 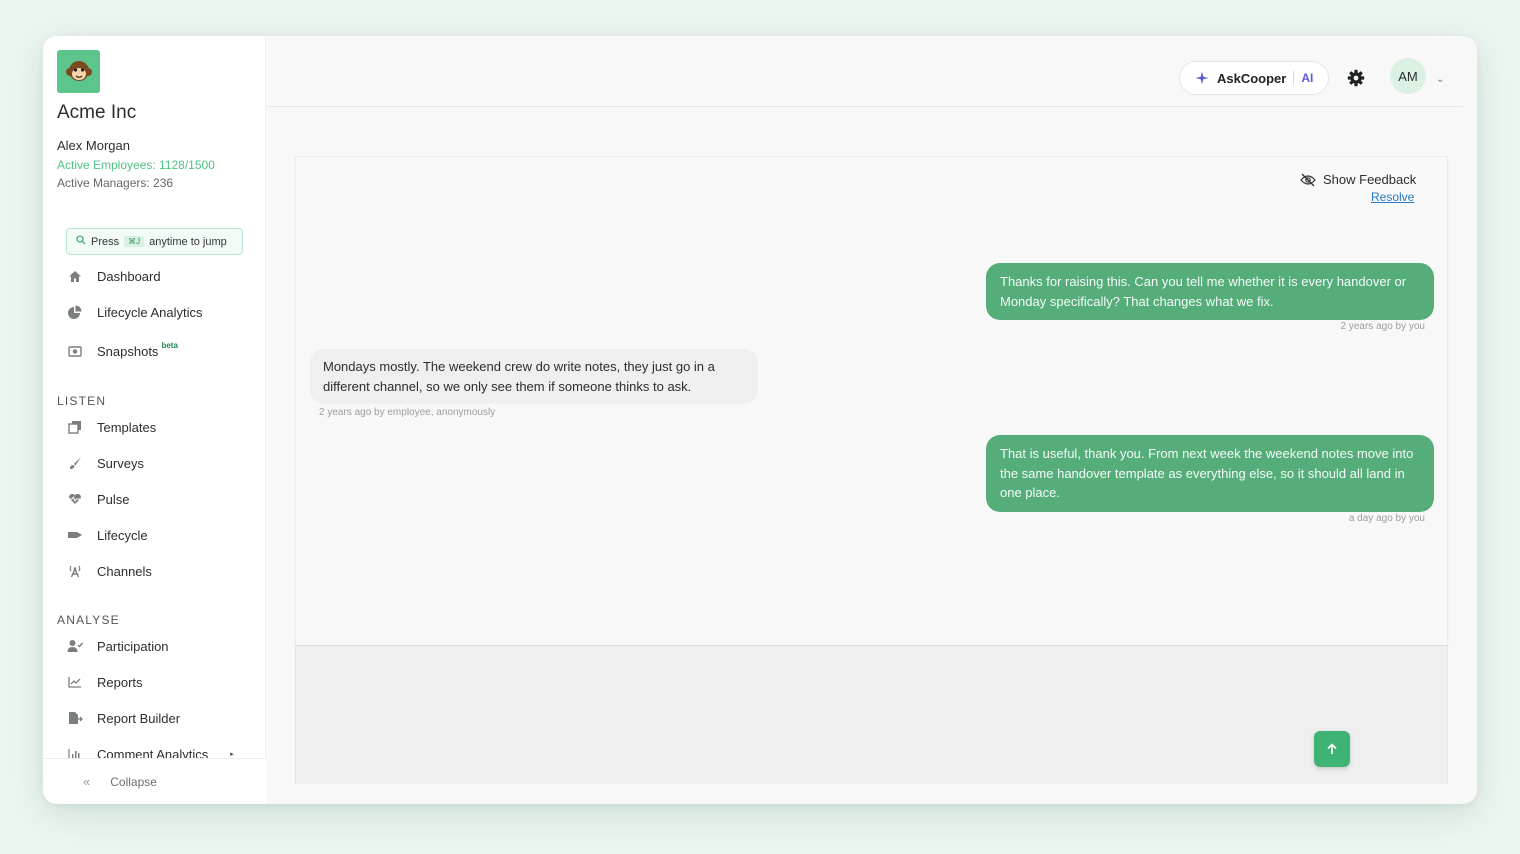 I want to click on sidebar-item-label: Snapshots, so click(x=128, y=351).